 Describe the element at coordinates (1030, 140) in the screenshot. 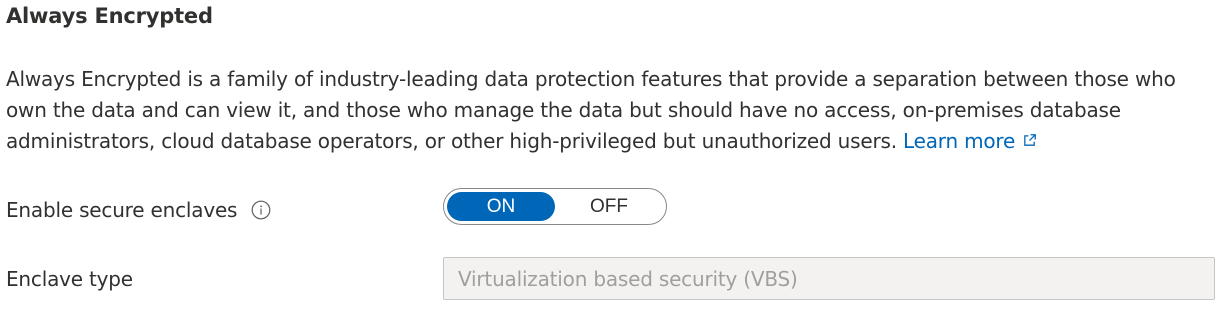

I see `external-link-icon` at that location.